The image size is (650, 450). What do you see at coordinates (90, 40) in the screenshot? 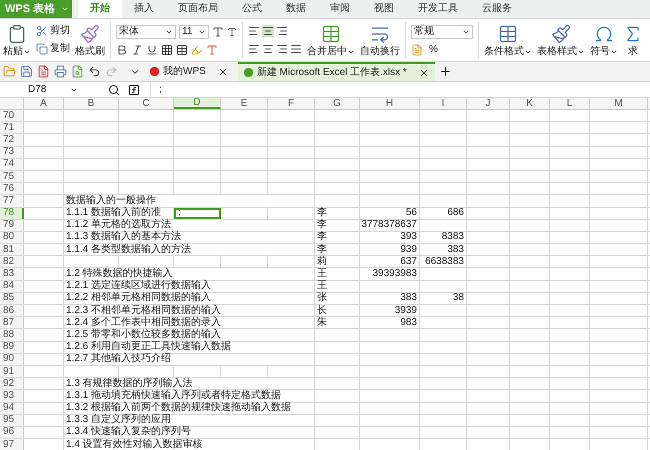
I see `format-painter-button: 格式刷` at bounding box center [90, 40].